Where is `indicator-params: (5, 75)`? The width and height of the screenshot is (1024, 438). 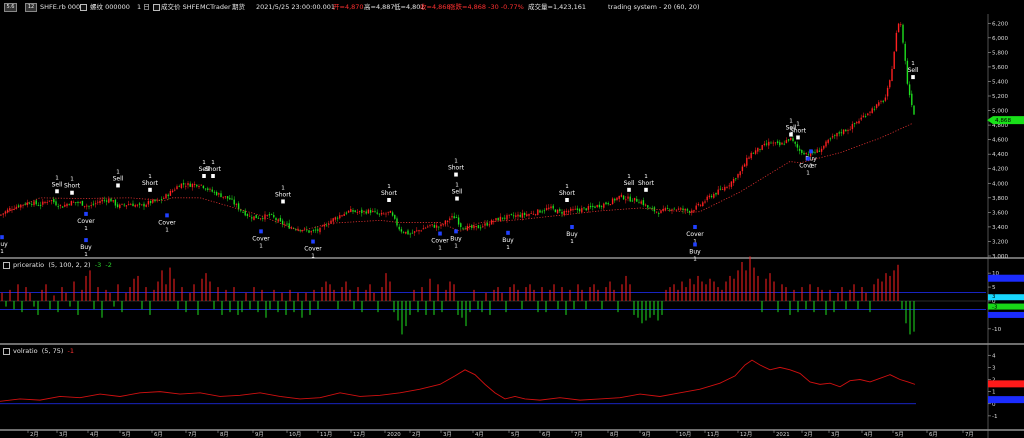
indicator-params: (5, 75) is located at coordinates (52, 351).